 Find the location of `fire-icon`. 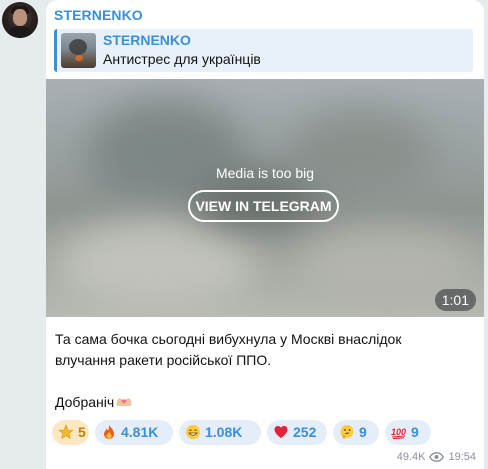

fire-icon is located at coordinates (109, 431).